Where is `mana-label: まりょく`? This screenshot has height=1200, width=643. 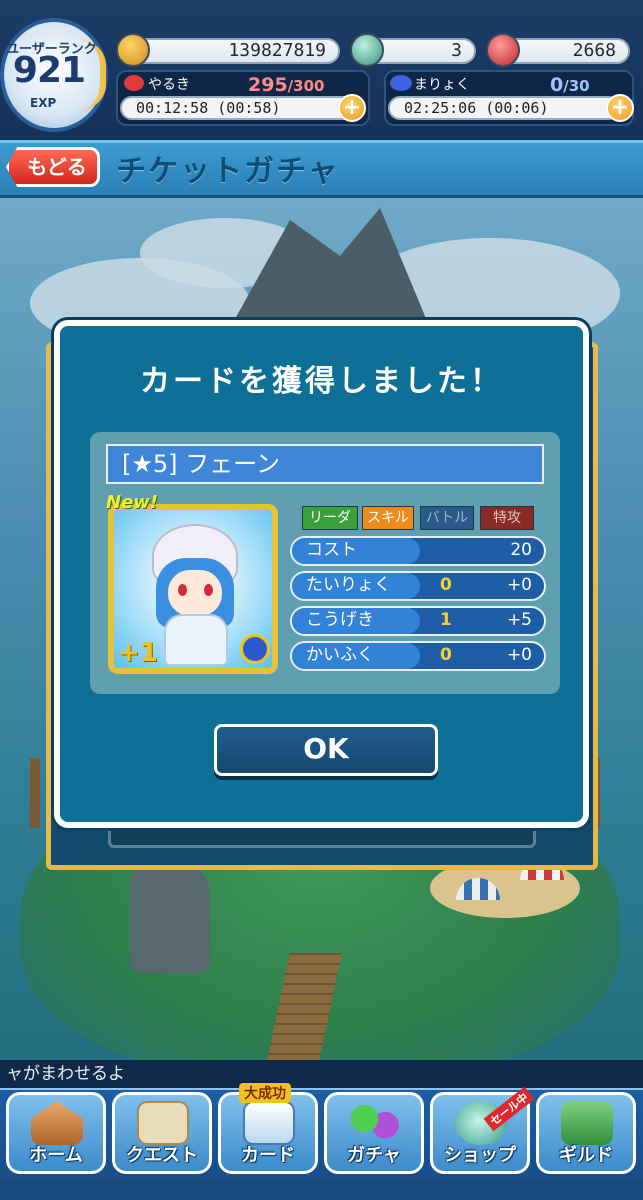
mana-label: まりょく is located at coordinates (442, 85).